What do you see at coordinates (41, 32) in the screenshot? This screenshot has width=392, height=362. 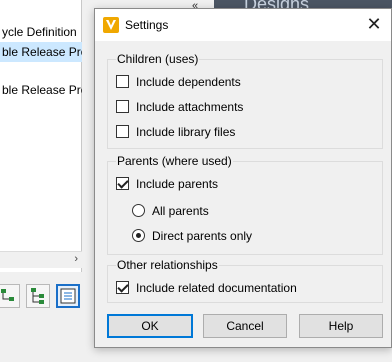 I see `tree-row: ycle Definition` at bounding box center [41, 32].